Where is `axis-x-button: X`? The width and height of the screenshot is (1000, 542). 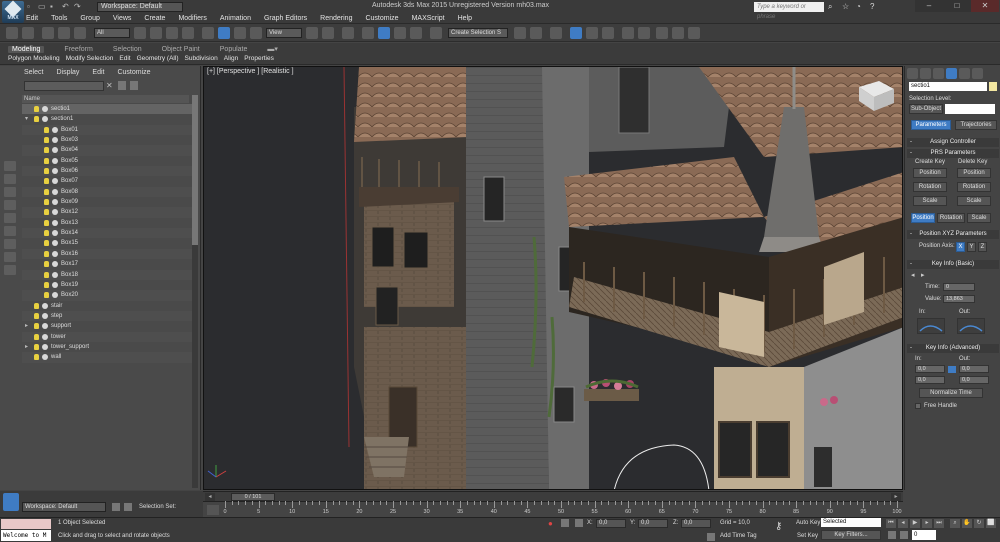
axis-x-button: X is located at coordinates (960, 247).